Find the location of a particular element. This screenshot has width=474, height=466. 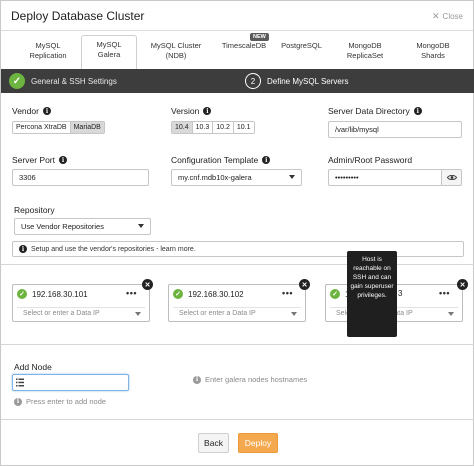

back-button: Back is located at coordinates (213, 443).